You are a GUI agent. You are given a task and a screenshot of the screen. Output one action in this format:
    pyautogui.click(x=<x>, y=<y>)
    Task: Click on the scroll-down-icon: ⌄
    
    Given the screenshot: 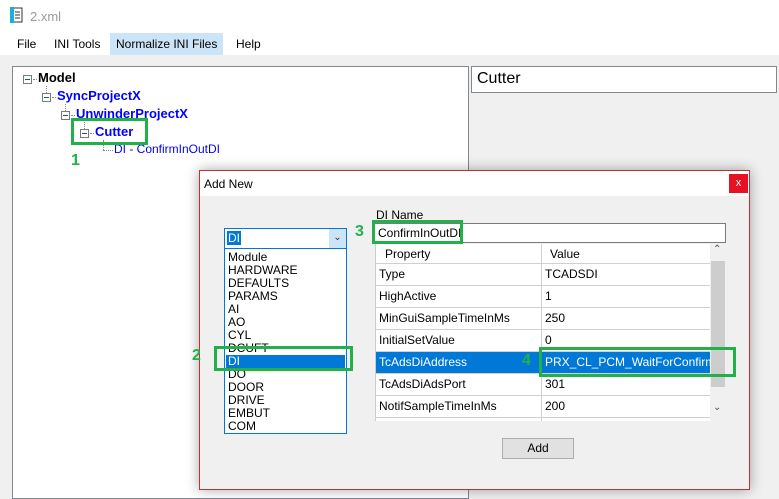 What is the action you would take?
    pyautogui.click(x=717, y=407)
    